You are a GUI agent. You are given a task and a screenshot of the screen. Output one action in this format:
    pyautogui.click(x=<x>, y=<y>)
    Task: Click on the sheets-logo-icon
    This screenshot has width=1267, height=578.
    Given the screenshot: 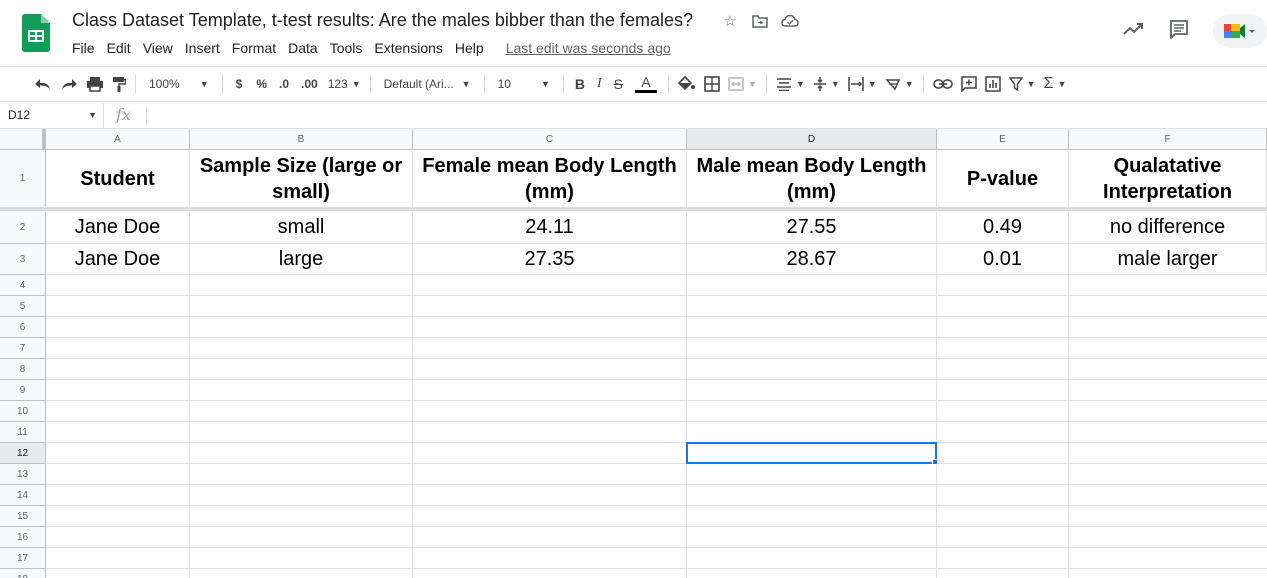 What is the action you would take?
    pyautogui.click(x=36, y=33)
    